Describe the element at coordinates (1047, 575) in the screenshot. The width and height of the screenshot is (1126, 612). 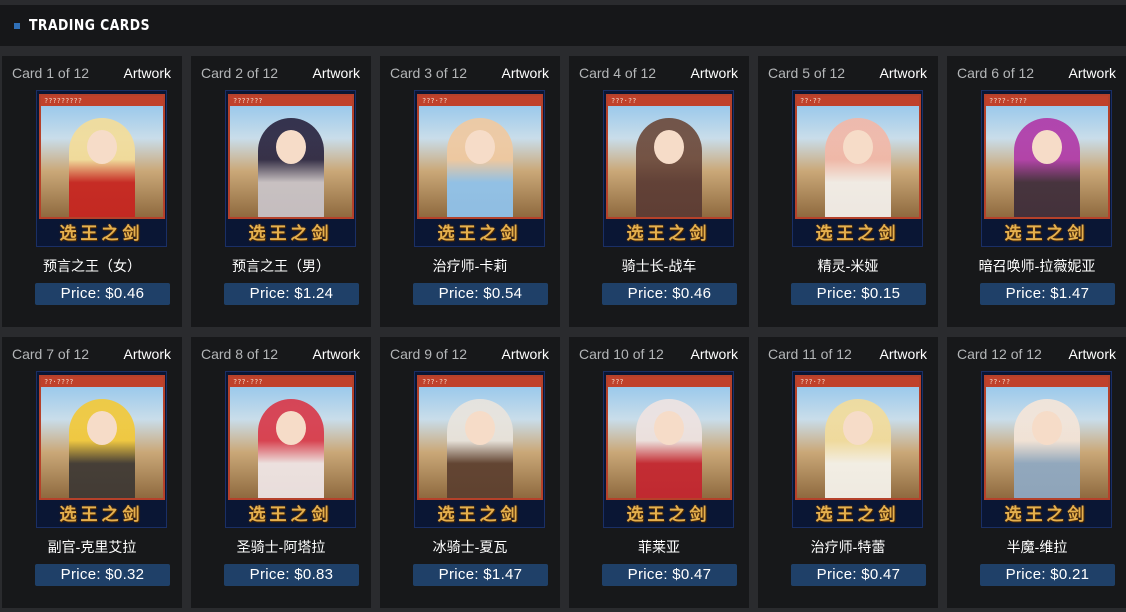
I see `price-button: Price: $0.21` at that location.